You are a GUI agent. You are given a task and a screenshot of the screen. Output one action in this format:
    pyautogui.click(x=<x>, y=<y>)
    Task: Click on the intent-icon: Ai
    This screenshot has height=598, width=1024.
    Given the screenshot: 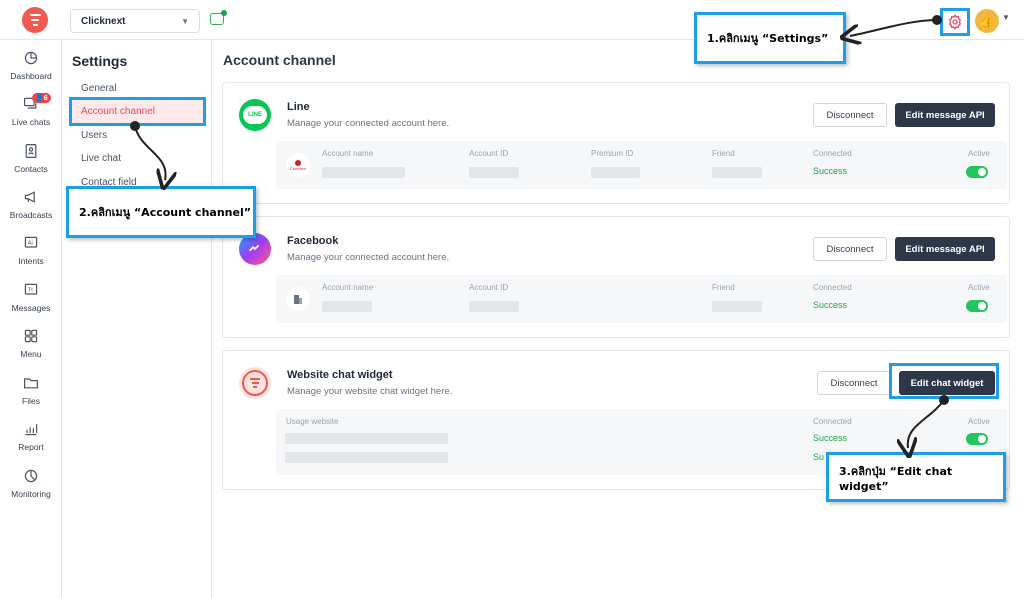 What is the action you would take?
    pyautogui.click(x=31, y=242)
    